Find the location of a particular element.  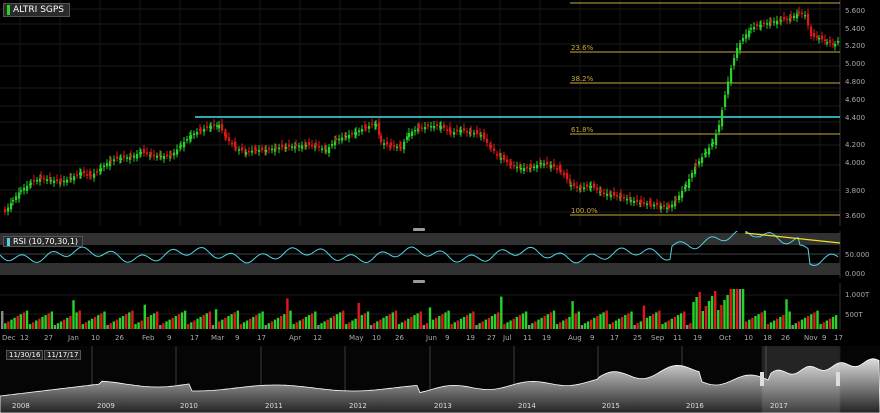

instrument-legend: ALTRI SGPS is located at coordinates (37, 10).